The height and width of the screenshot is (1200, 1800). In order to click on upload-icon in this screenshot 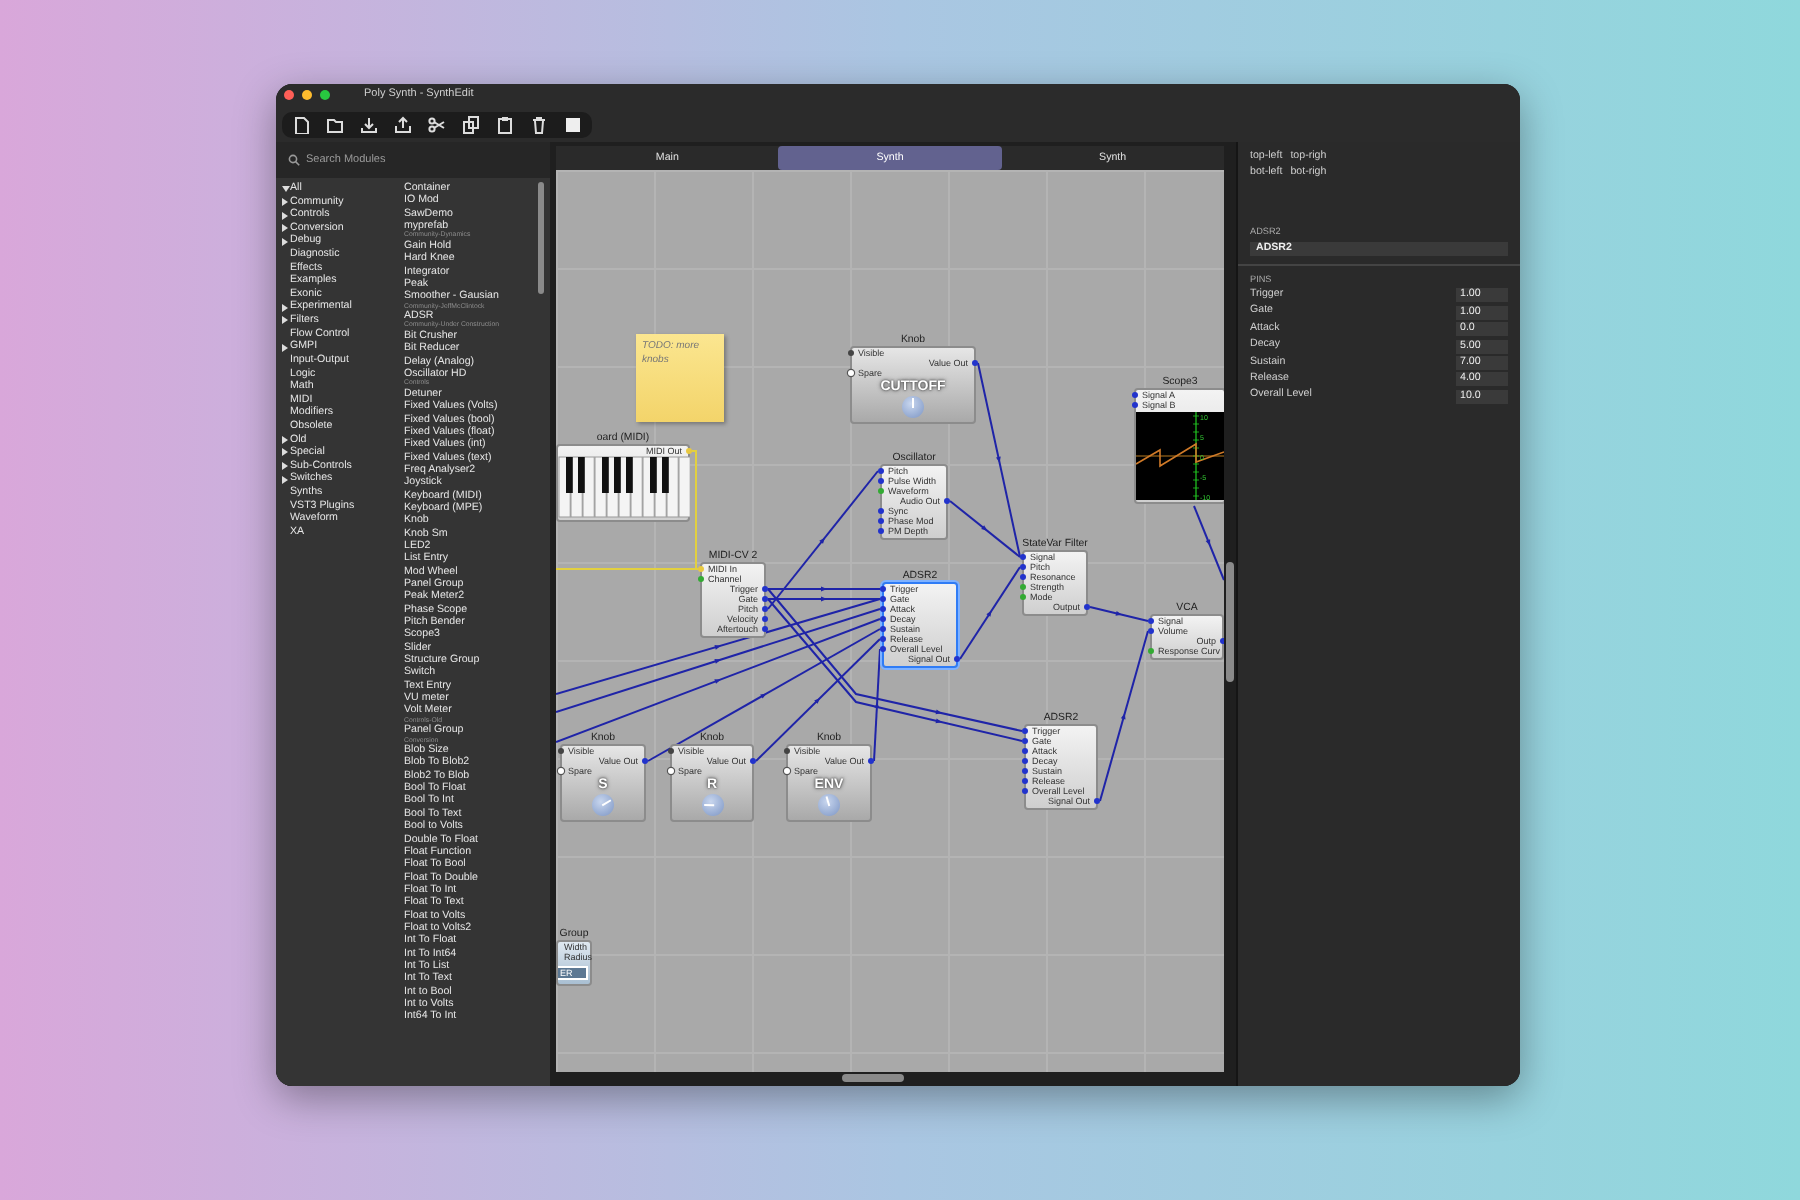, I will do `click(403, 124)`.